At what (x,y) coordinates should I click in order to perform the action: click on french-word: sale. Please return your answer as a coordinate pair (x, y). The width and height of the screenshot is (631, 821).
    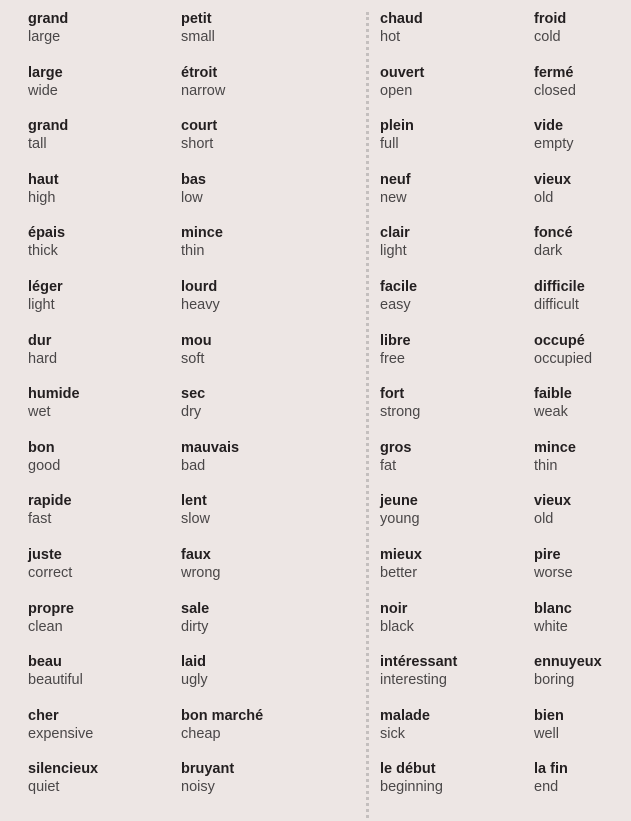
    Looking at the image, I should click on (195, 608).